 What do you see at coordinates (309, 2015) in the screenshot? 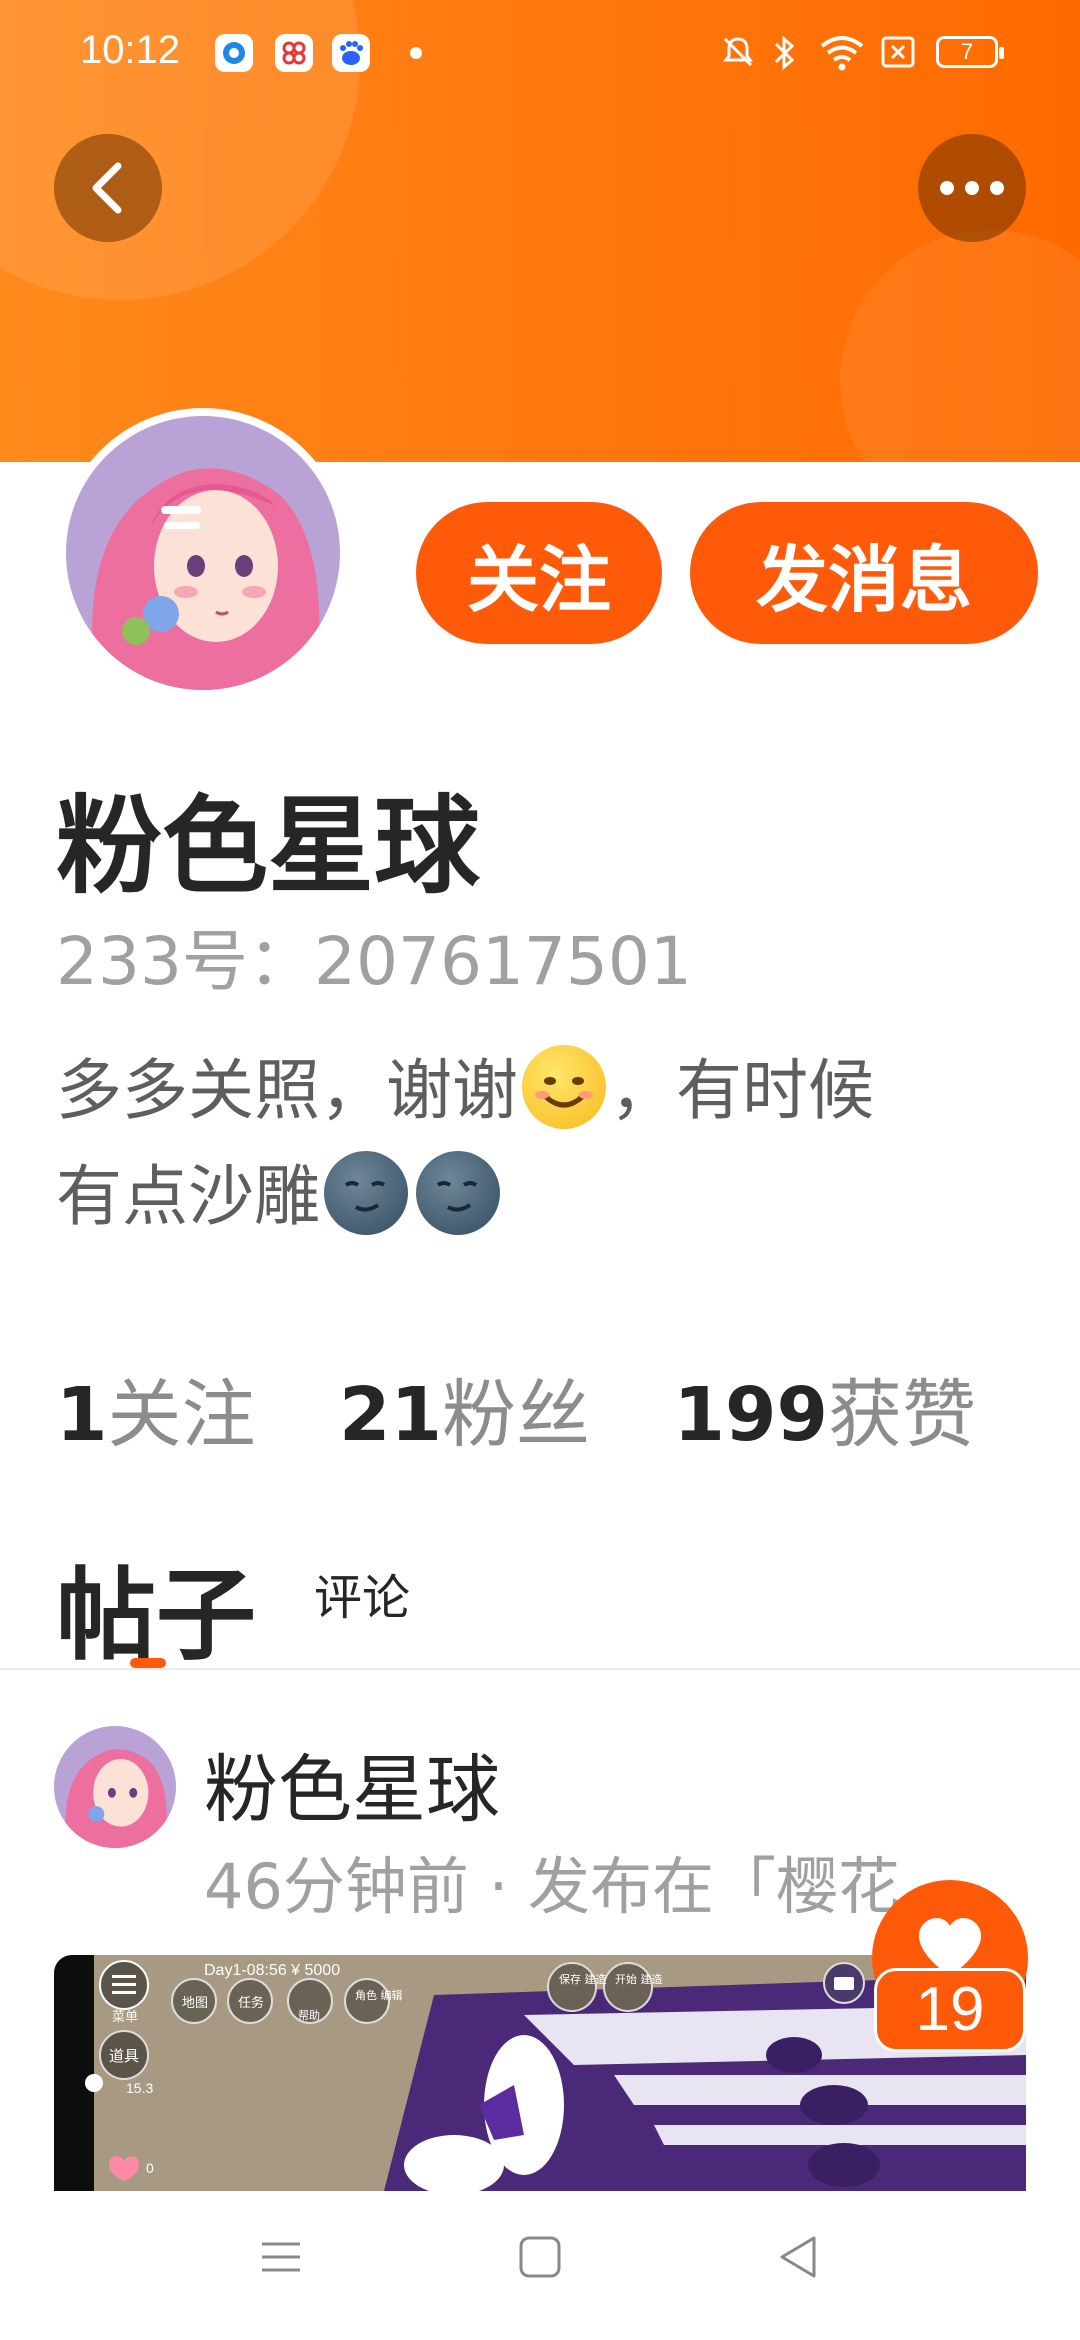
I see `hud-help-label: 帮助` at bounding box center [309, 2015].